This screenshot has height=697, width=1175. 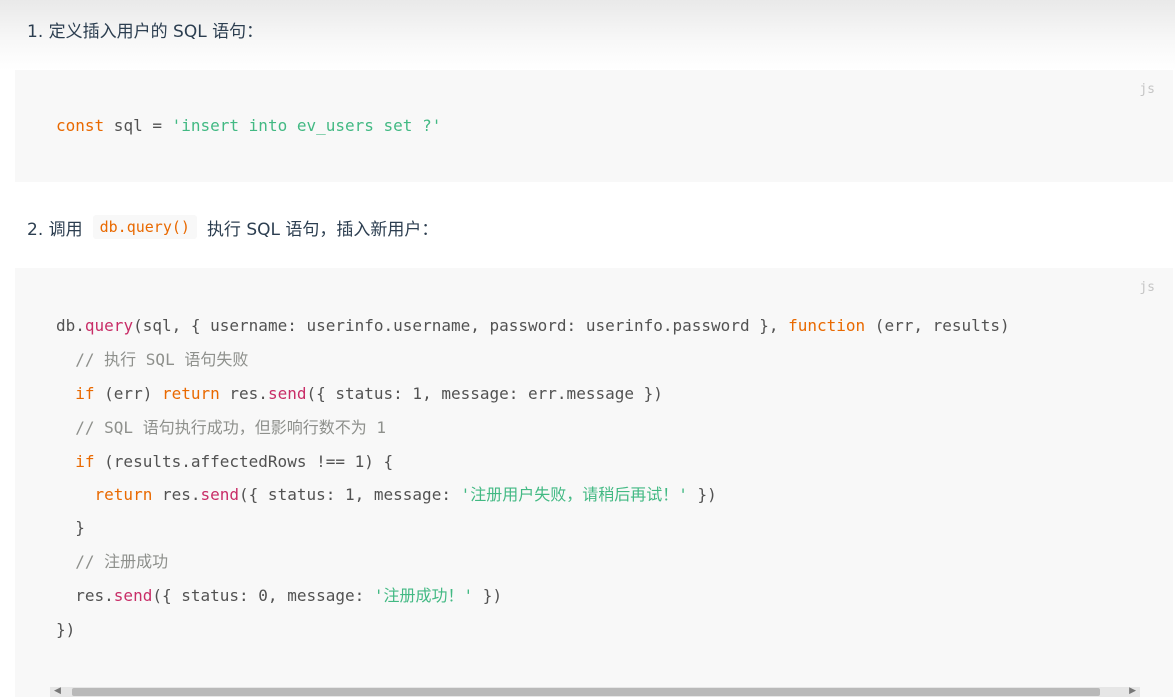 I want to click on scroll-right-arrow-icon: ▶, so click(x=1132, y=691).